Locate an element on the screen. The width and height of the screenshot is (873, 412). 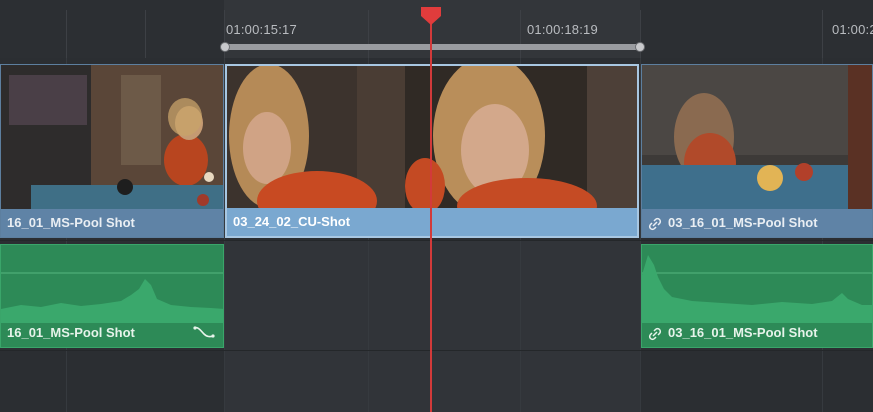
audio-clip: 16_01_MS-Pool Shot is located at coordinates (112, 296).